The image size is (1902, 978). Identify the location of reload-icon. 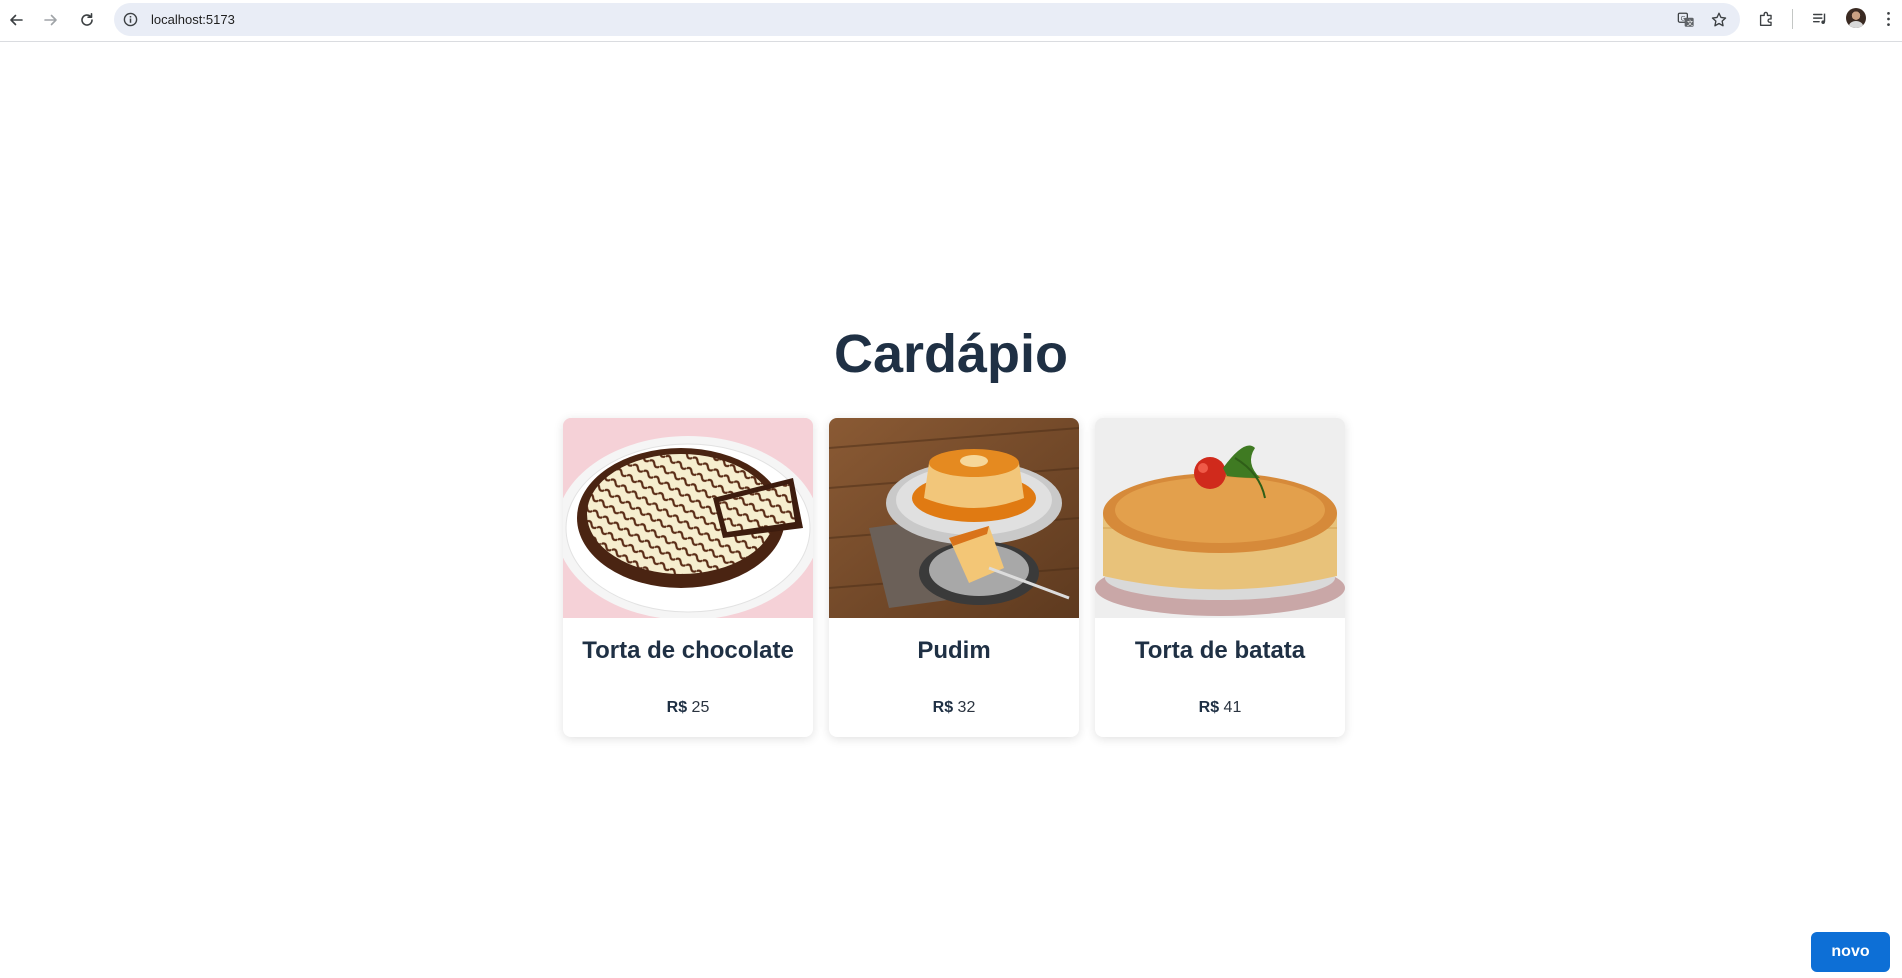
(87, 19).